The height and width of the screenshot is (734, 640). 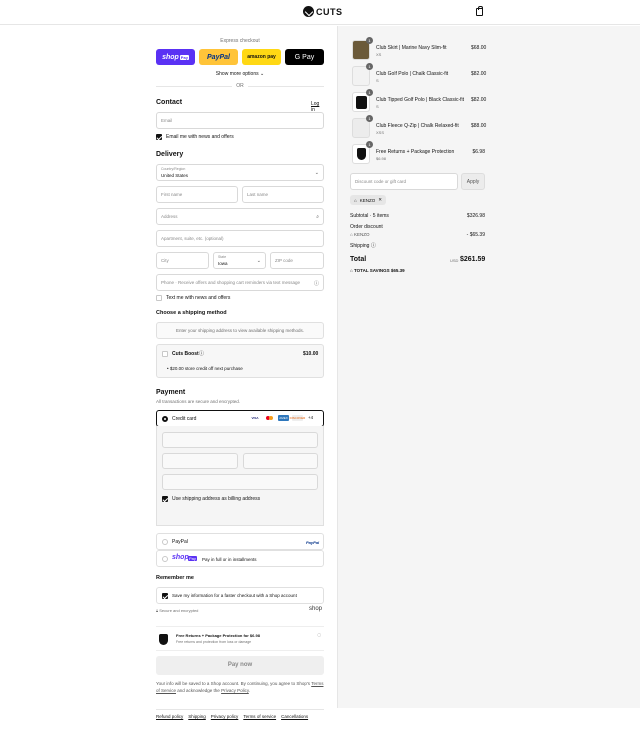 I want to click on discount-amount: - $65.39, so click(x=475, y=235).